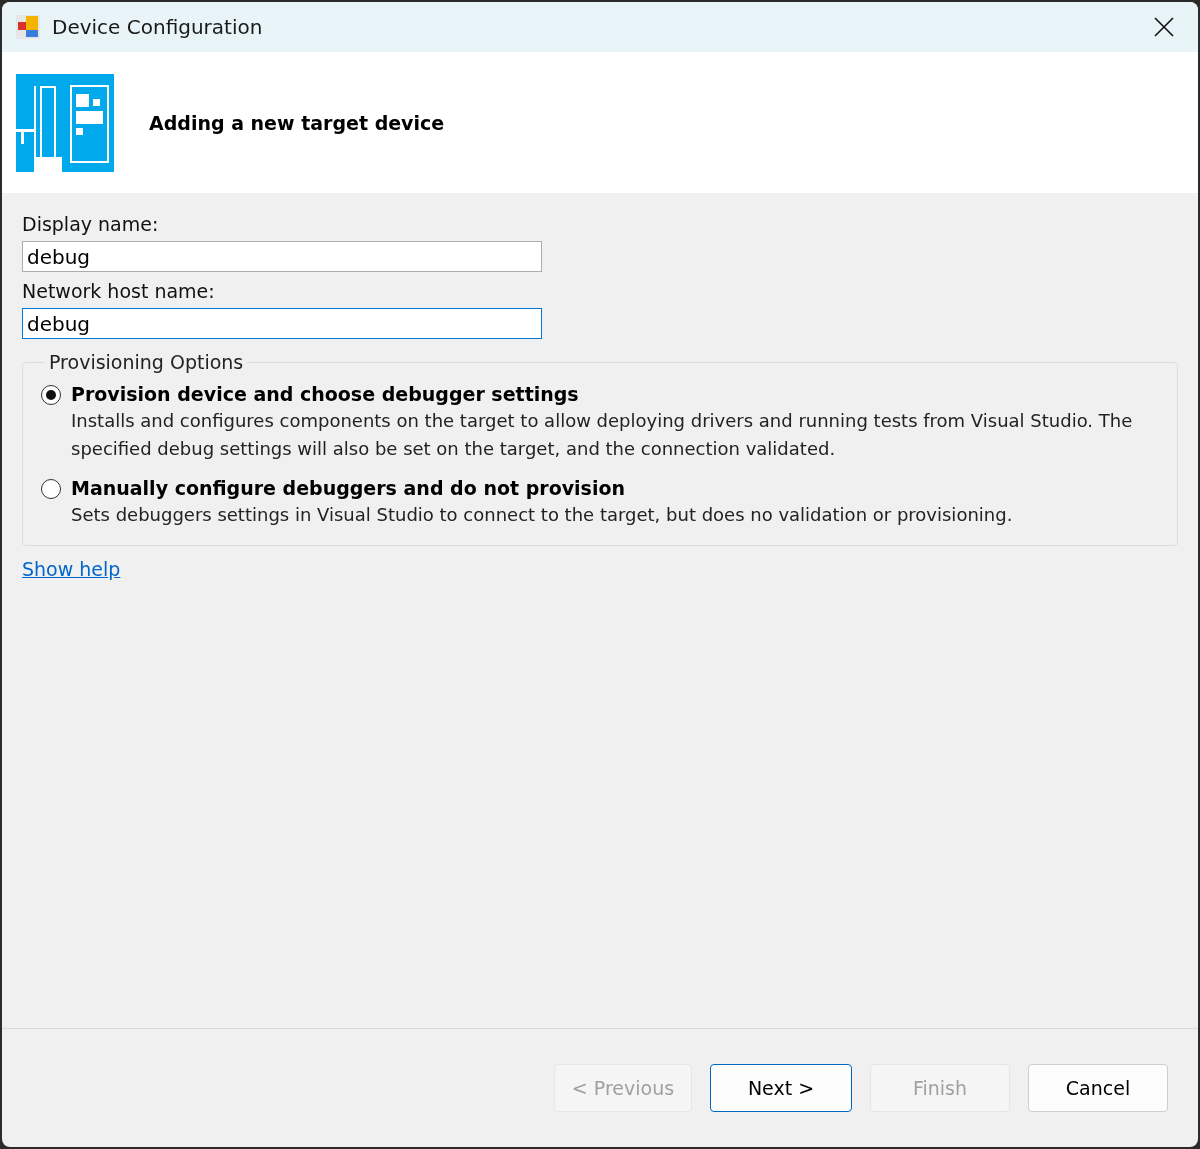  What do you see at coordinates (71, 569) in the screenshot?
I see `help-link: Show help` at bounding box center [71, 569].